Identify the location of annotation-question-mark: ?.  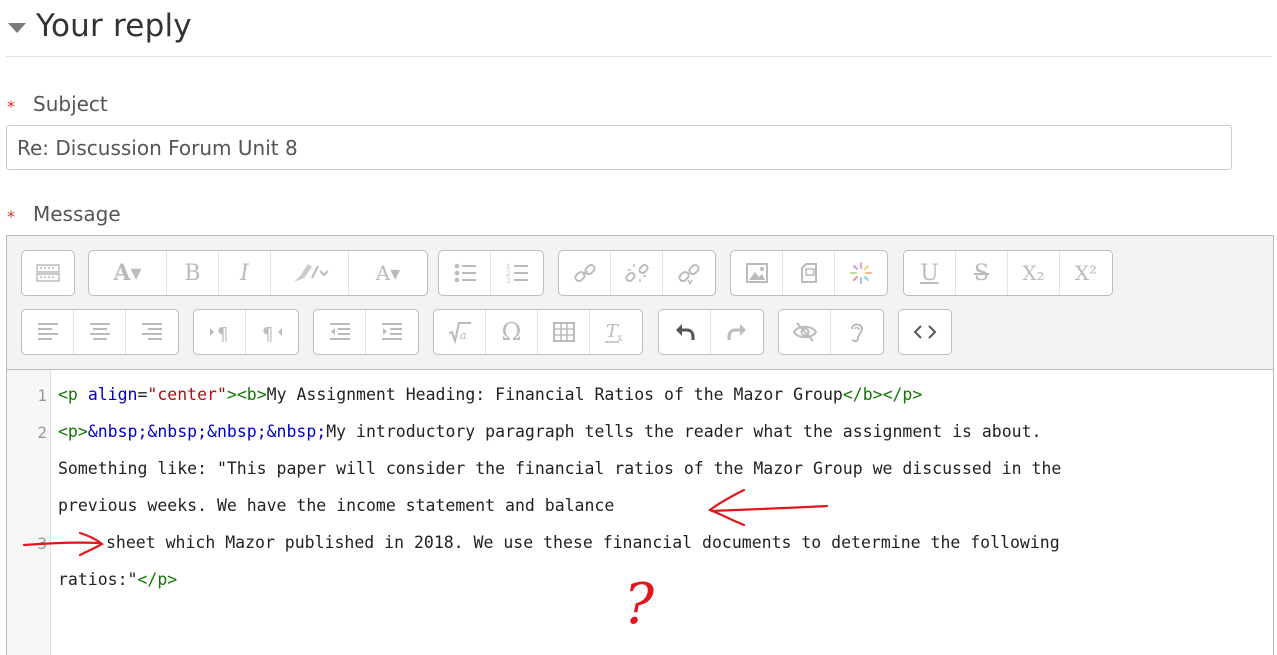
(639, 604).